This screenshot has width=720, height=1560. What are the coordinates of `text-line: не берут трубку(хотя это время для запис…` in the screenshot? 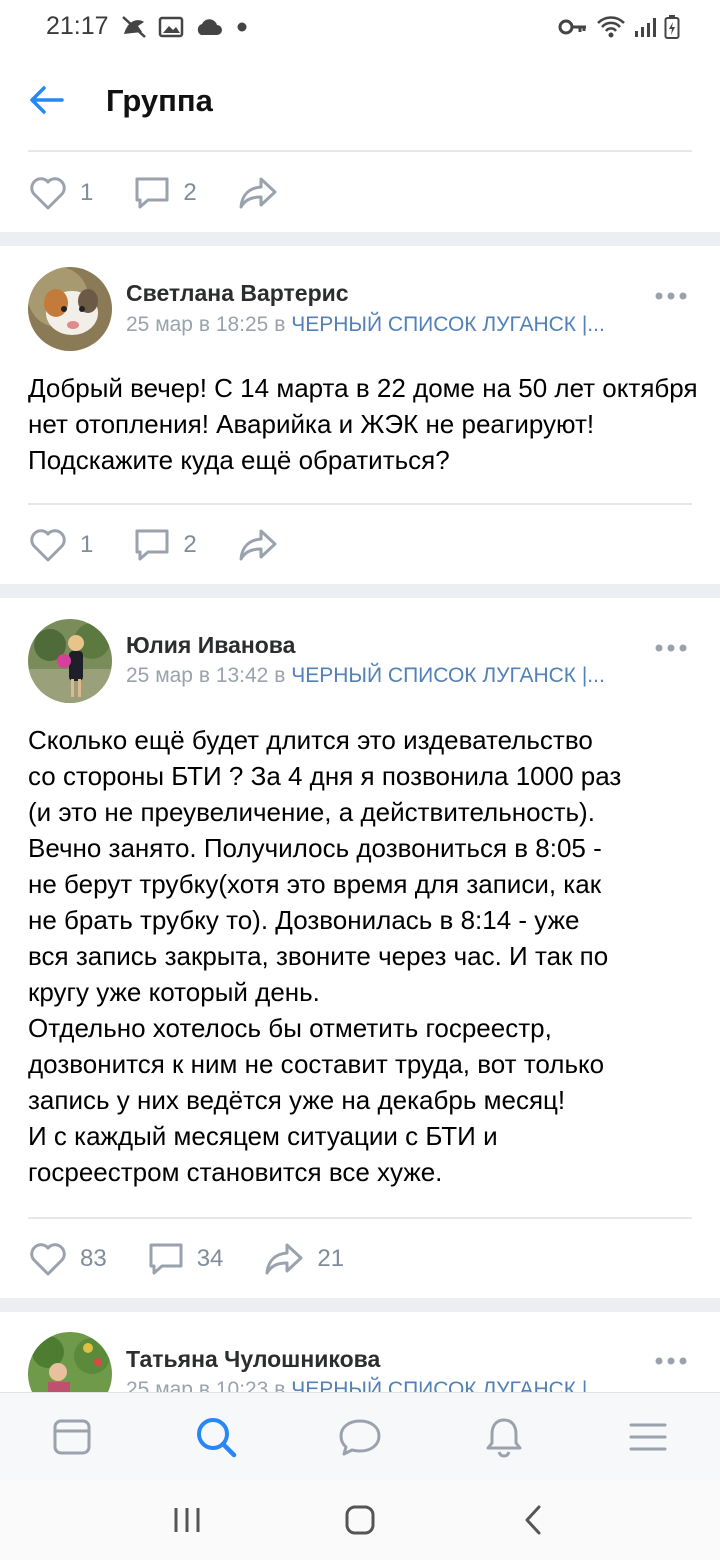 It's located at (315, 884).